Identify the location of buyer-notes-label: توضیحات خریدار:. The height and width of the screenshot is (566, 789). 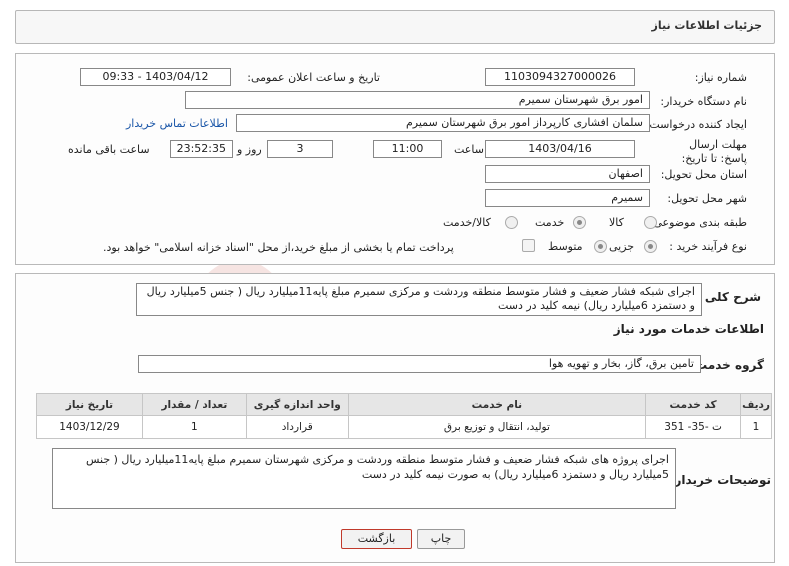
(720, 480).